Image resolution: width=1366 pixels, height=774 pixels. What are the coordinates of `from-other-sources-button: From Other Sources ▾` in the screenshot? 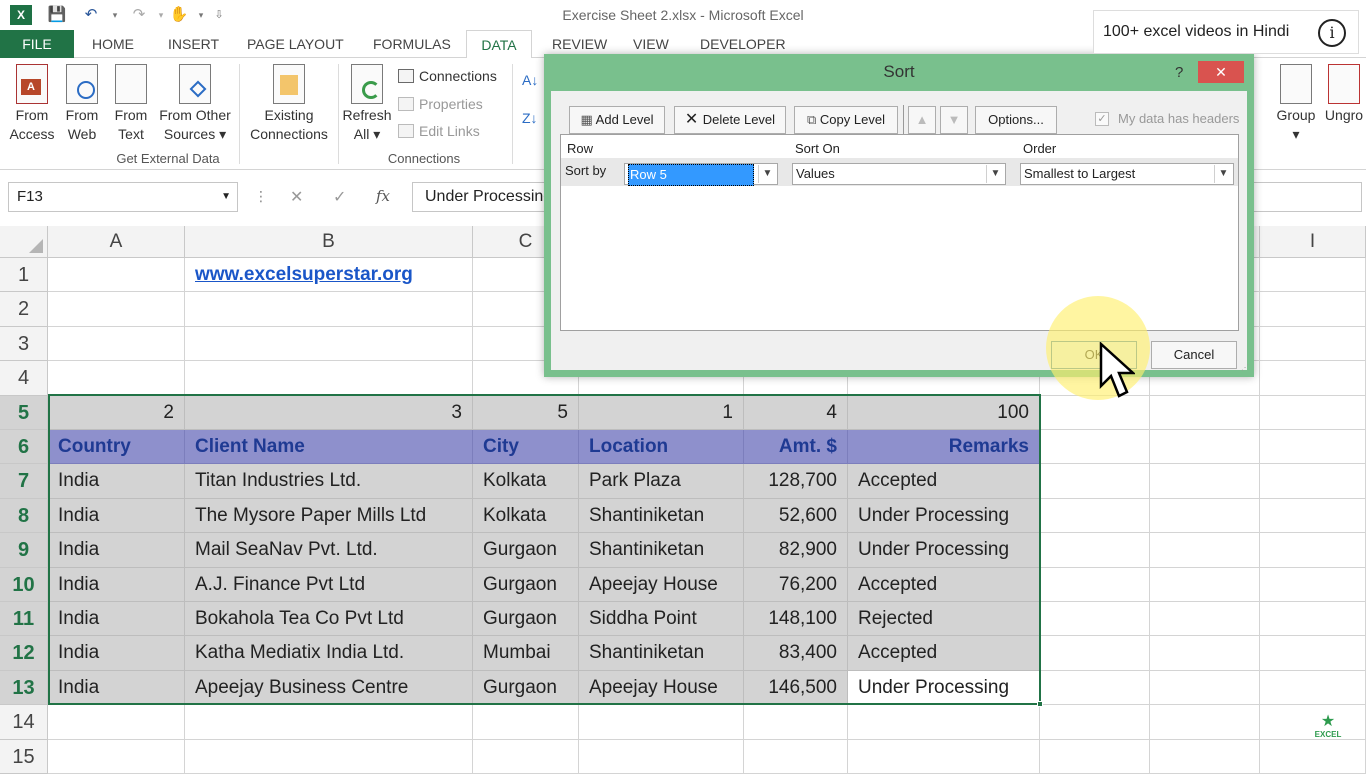 It's located at (195, 104).